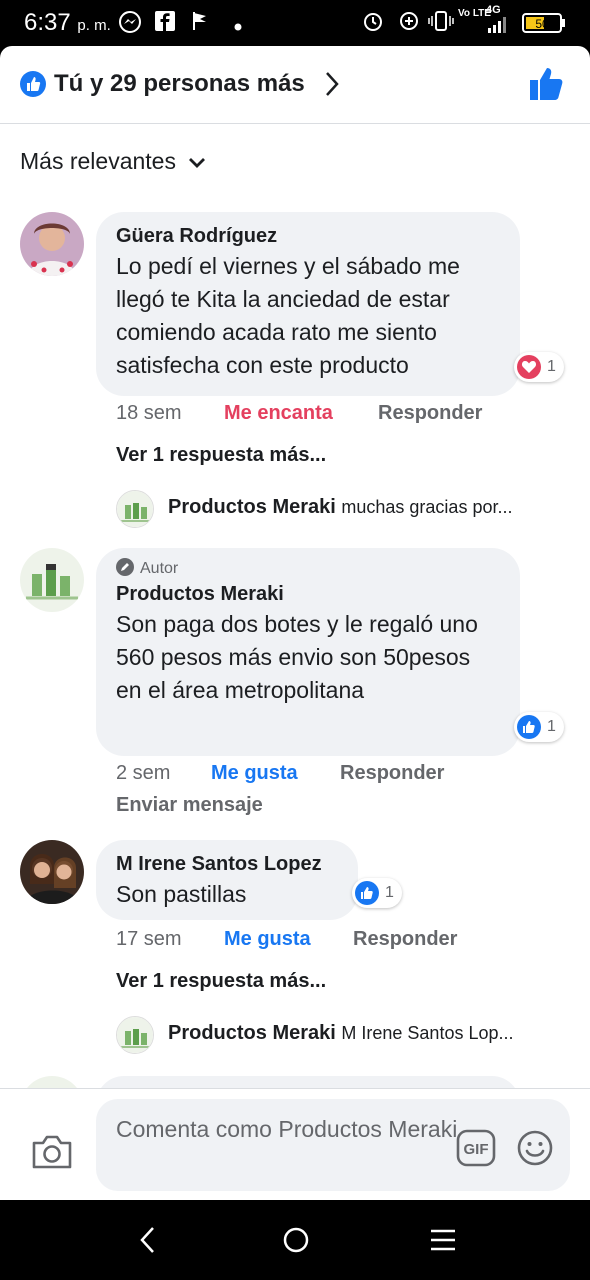 This screenshot has width=590, height=1280. I want to click on home-icon, so click(296, 1242).